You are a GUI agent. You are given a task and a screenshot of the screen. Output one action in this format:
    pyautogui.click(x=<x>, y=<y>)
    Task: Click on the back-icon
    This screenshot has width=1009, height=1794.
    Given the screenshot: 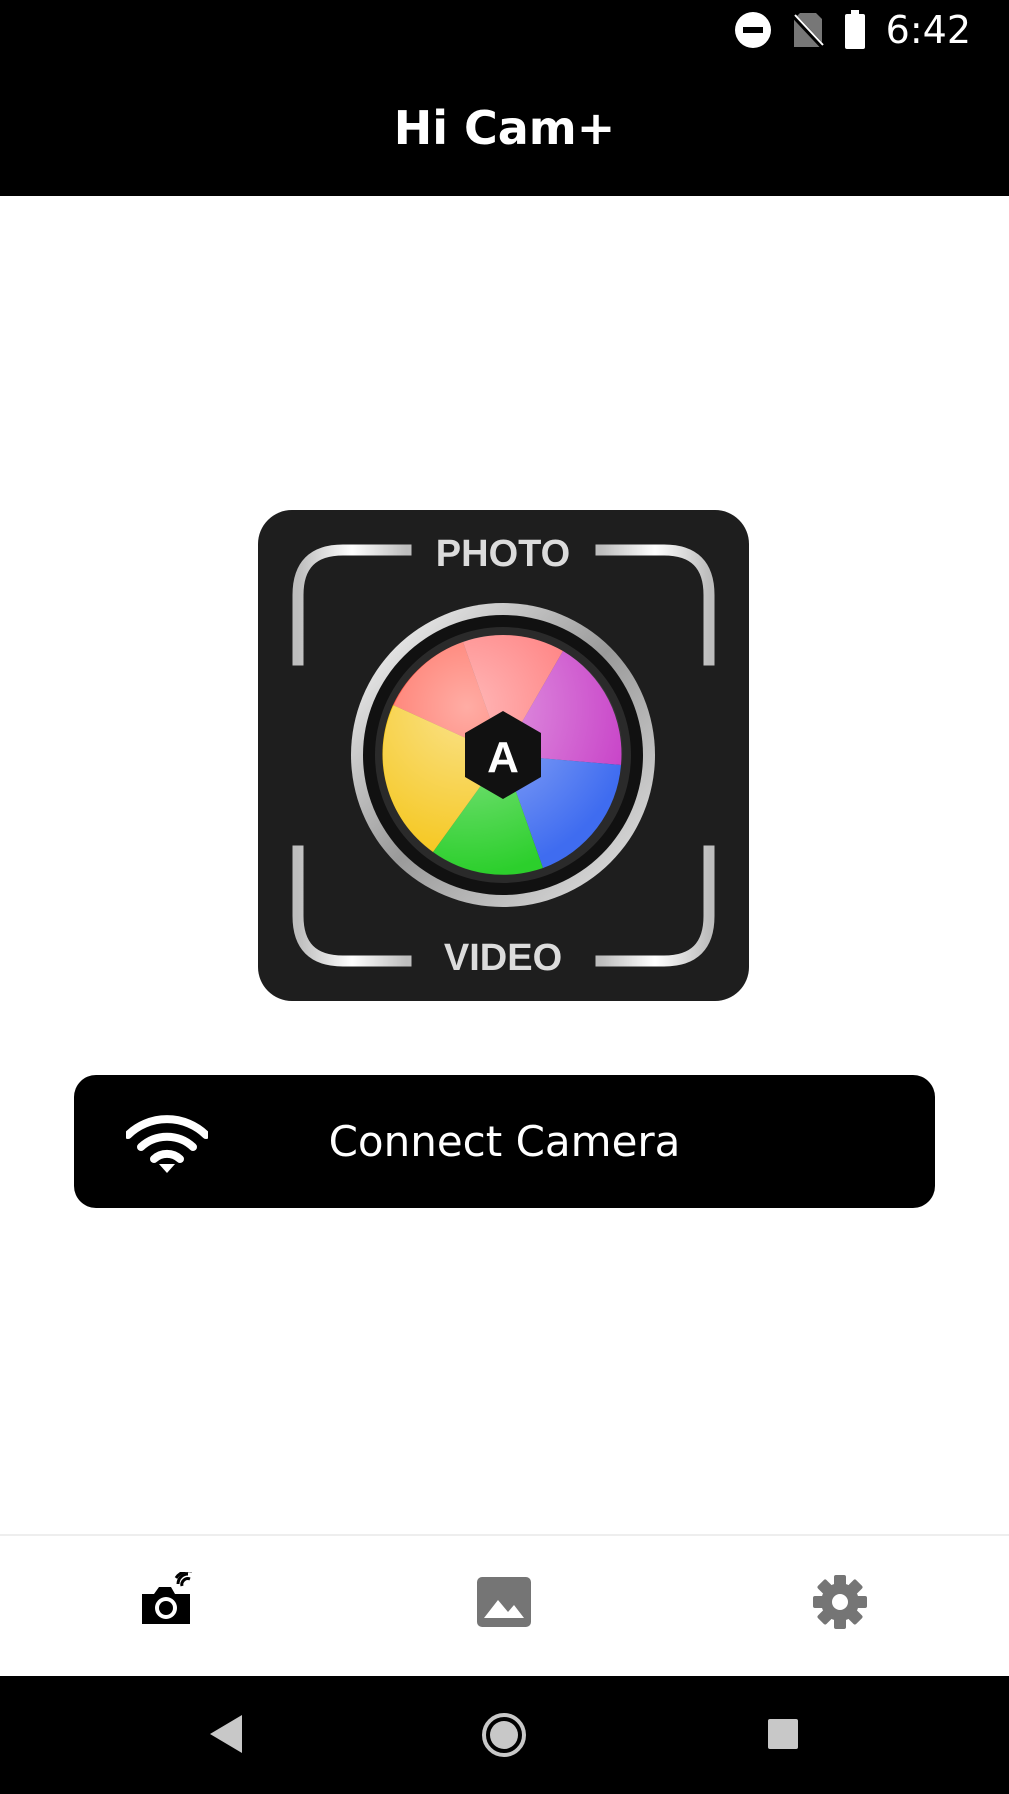 What is the action you would take?
    pyautogui.click(x=226, y=1734)
    